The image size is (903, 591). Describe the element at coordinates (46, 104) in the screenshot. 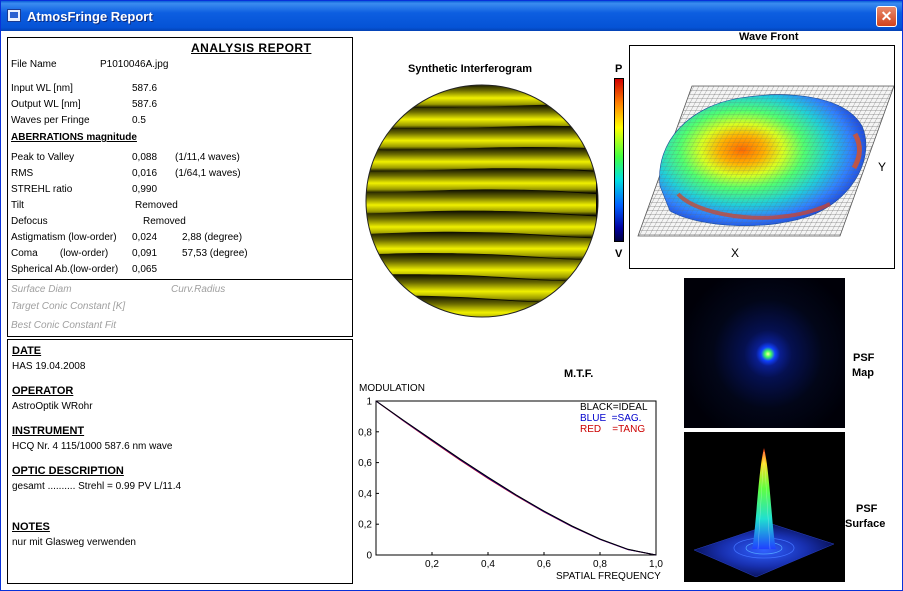

I see `output-wl-label: Output WL [nm]` at that location.